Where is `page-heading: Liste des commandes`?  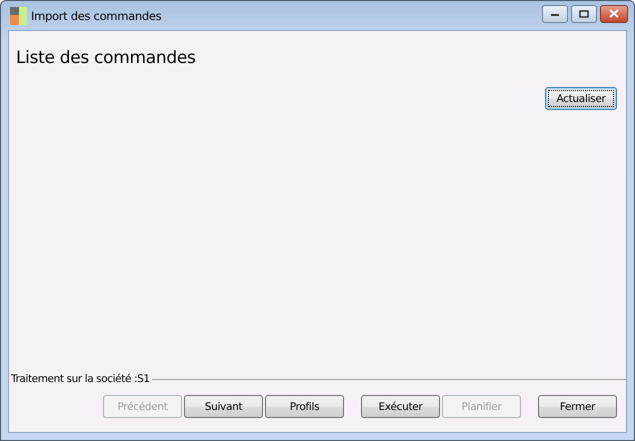
page-heading: Liste des commandes is located at coordinates (106, 58).